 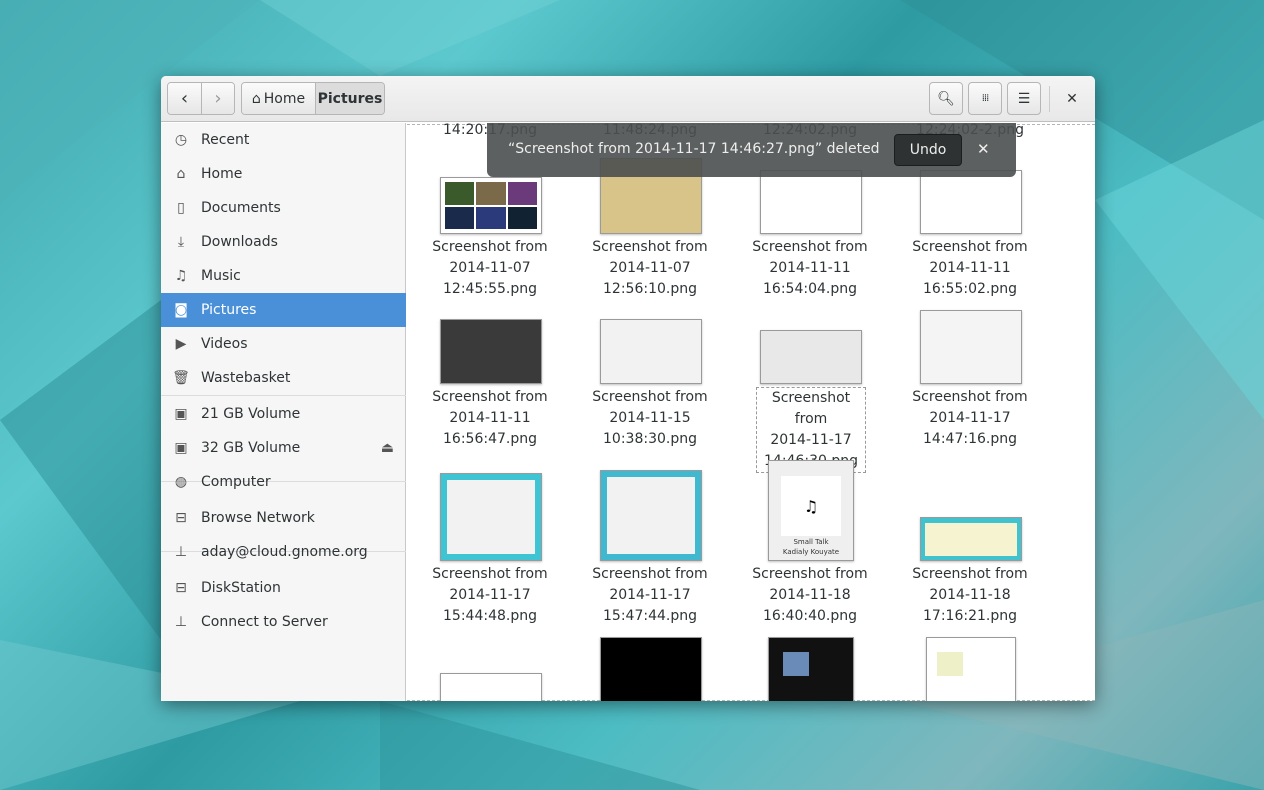 What do you see at coordinates (970, 616) in the screenshot?
I see `file-name-line: 17:16:21.png` at bounding box center [970, 616].